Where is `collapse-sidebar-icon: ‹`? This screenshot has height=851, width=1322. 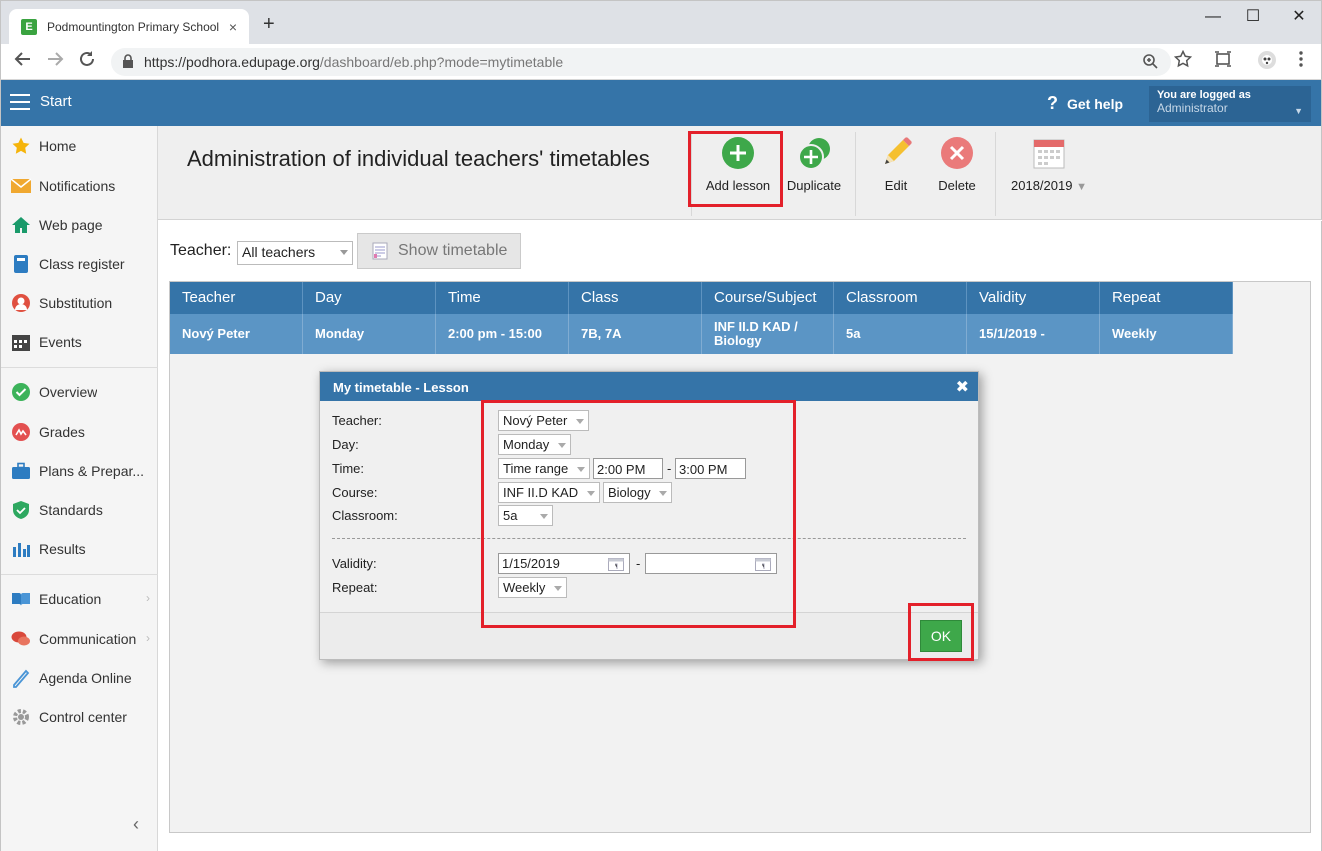 collapse-sidebar-icon: ‹ is located at coordinates (136, 824).